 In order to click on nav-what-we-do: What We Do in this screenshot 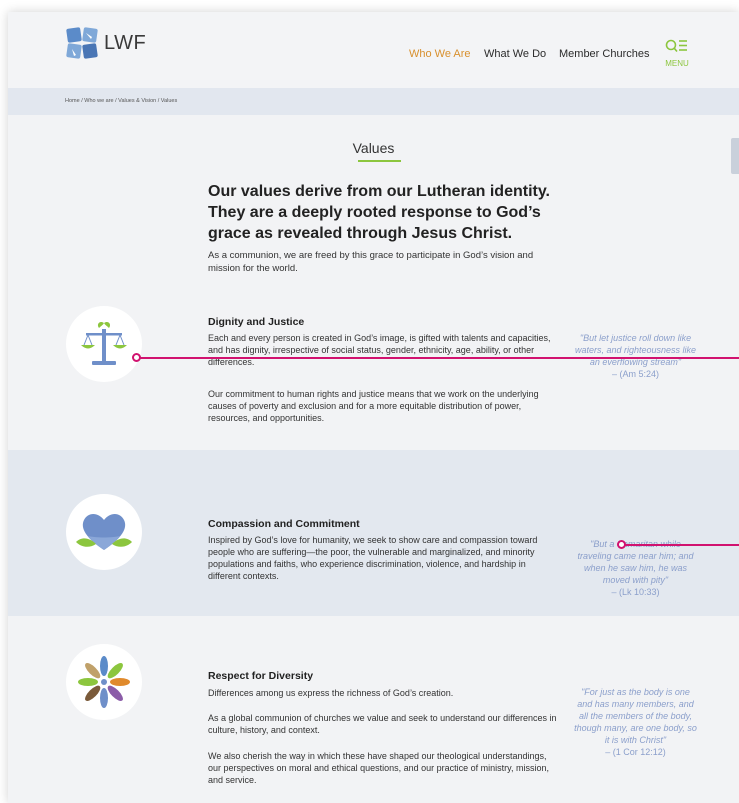, I will do `click(515, 54)`.